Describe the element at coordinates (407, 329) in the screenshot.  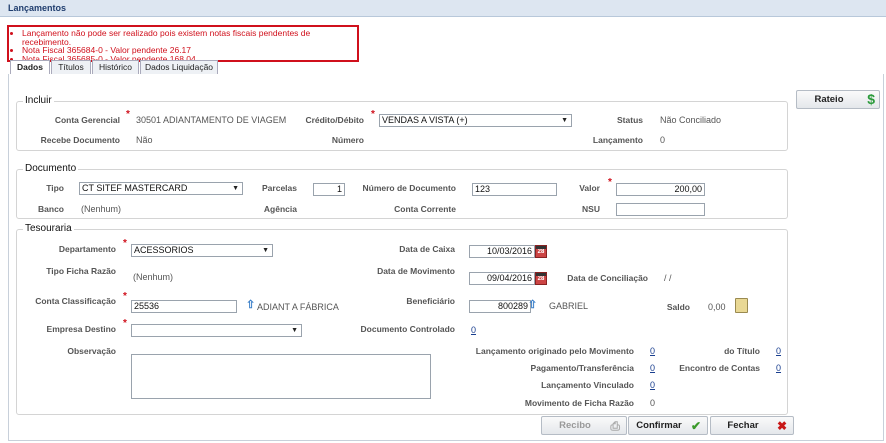
I see `documento-controlado-label: Documento Controlado` at that location.